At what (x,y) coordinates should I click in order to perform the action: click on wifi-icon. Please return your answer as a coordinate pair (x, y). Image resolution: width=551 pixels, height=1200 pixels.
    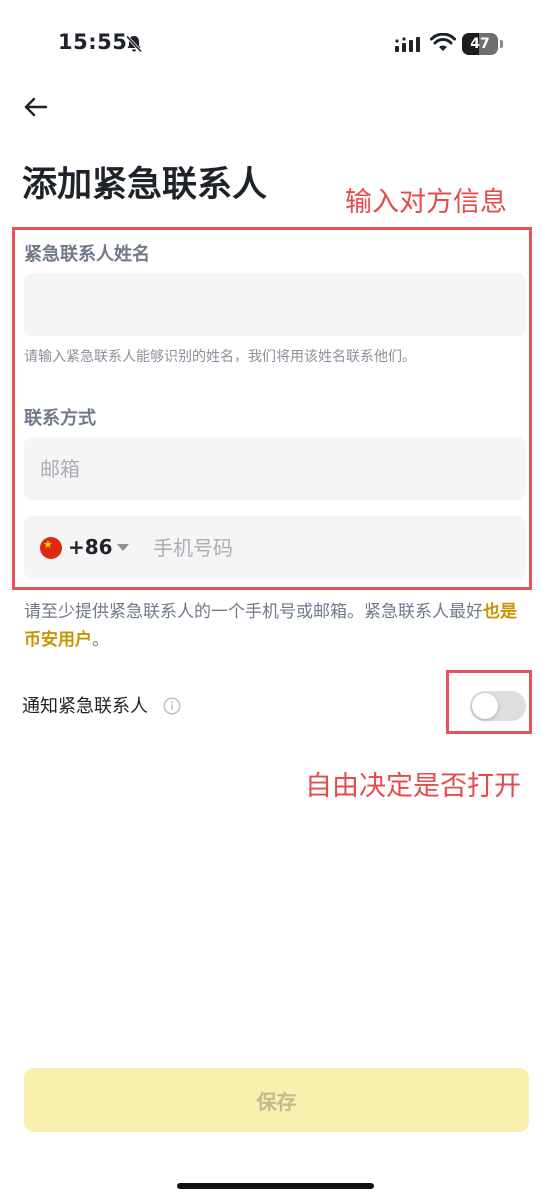
    Looking at the image, I should click on (443, 42).